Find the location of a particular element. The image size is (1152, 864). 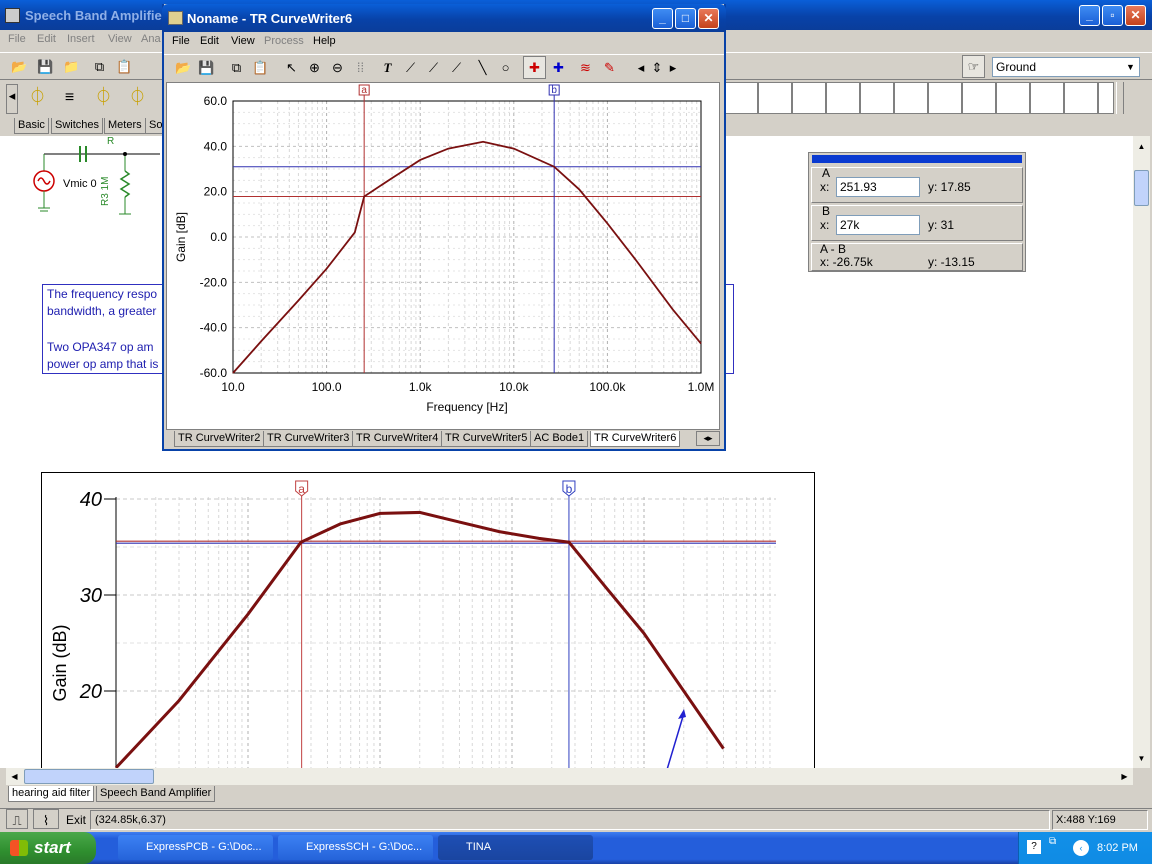

curve-menu-process: Process is located at coordinates (284, 41).